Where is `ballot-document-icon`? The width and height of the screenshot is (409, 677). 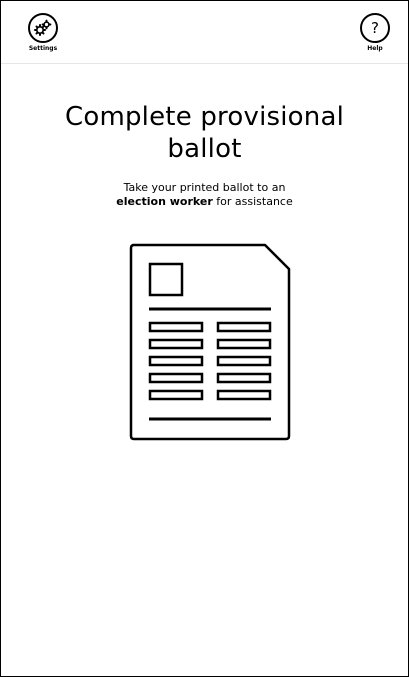
ballot-document-icon is located at coordinates (210, 342).